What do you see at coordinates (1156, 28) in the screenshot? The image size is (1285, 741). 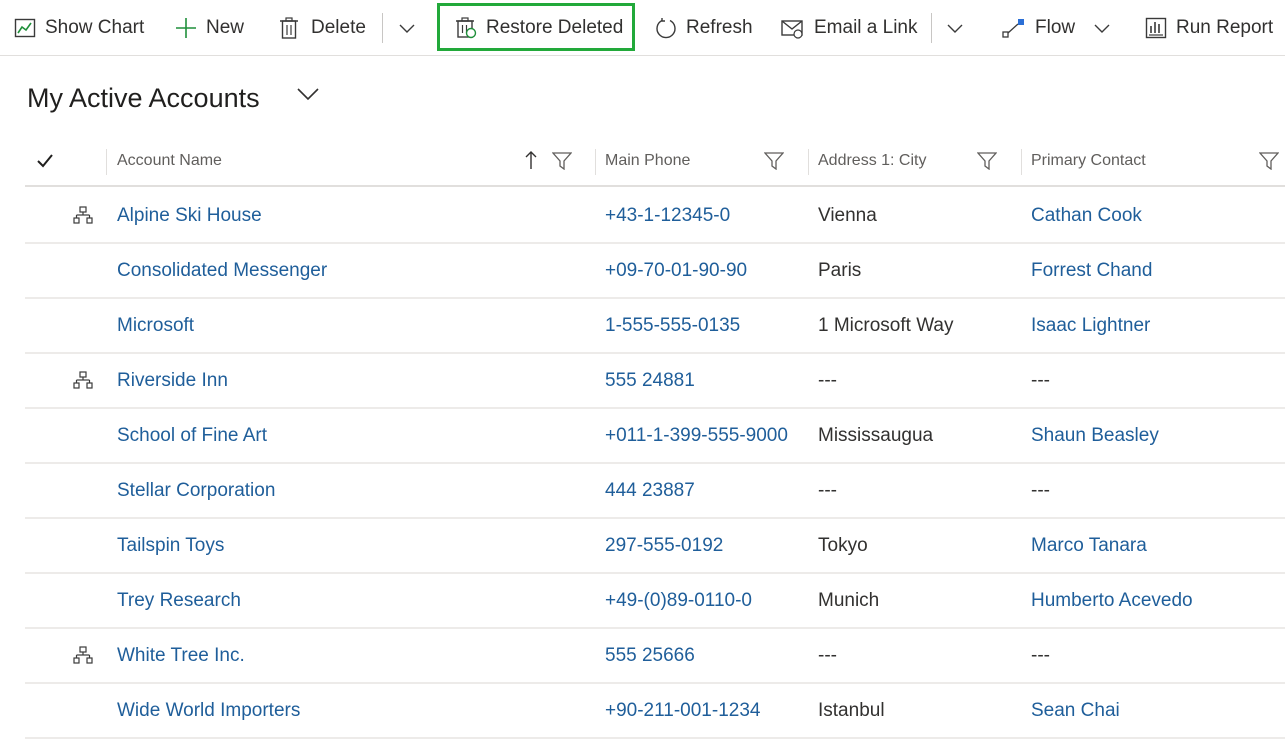 I see `report-icon` at bounding box center [1156, 28].